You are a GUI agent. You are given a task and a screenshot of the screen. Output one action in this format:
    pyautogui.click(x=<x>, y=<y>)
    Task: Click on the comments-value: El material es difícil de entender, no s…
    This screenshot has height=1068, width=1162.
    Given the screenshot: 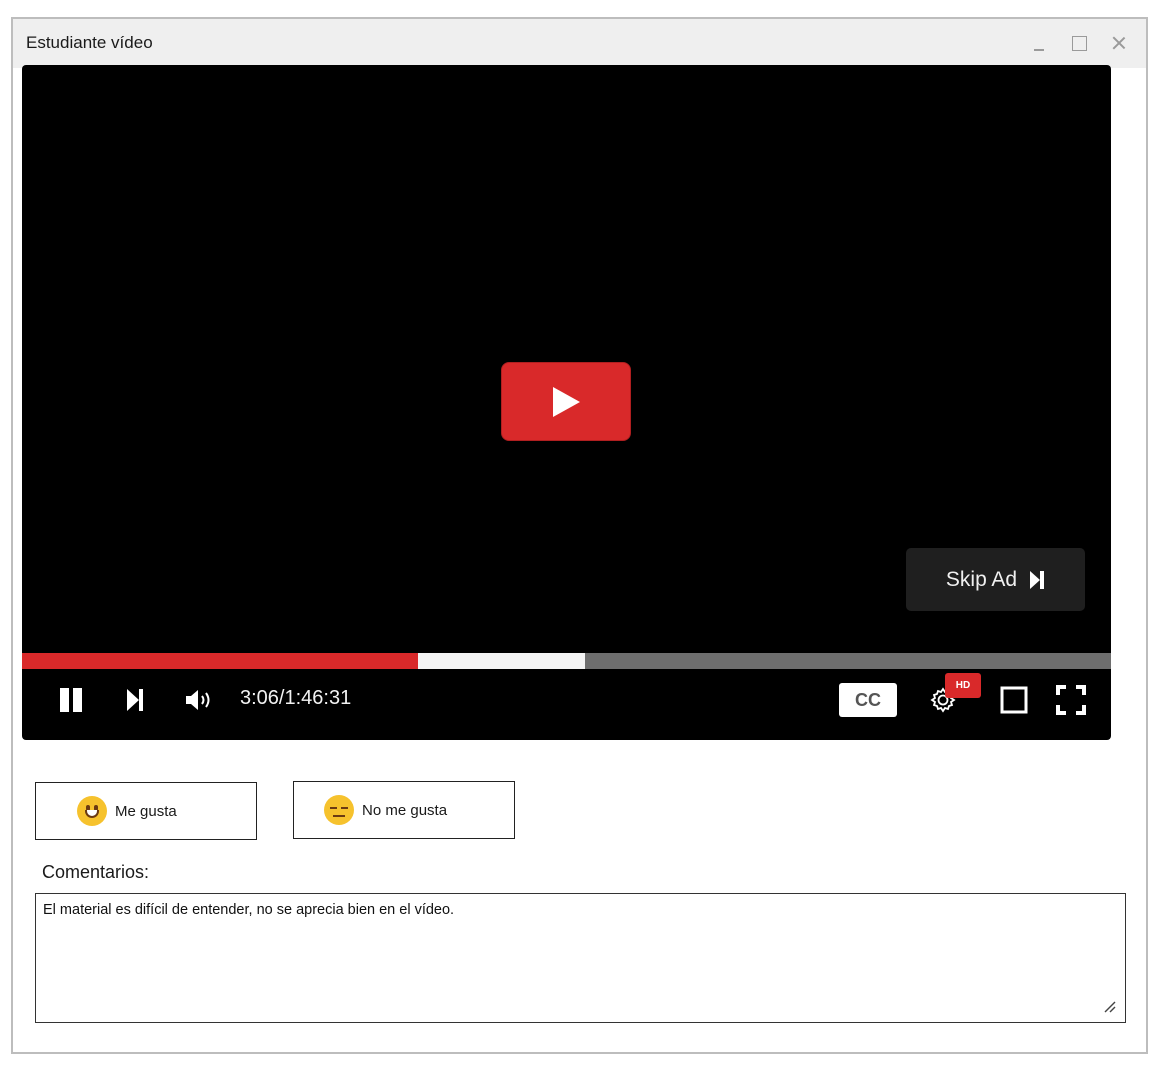 What is the action you would take?
    pyautogui.click(x=249, y=910)
    